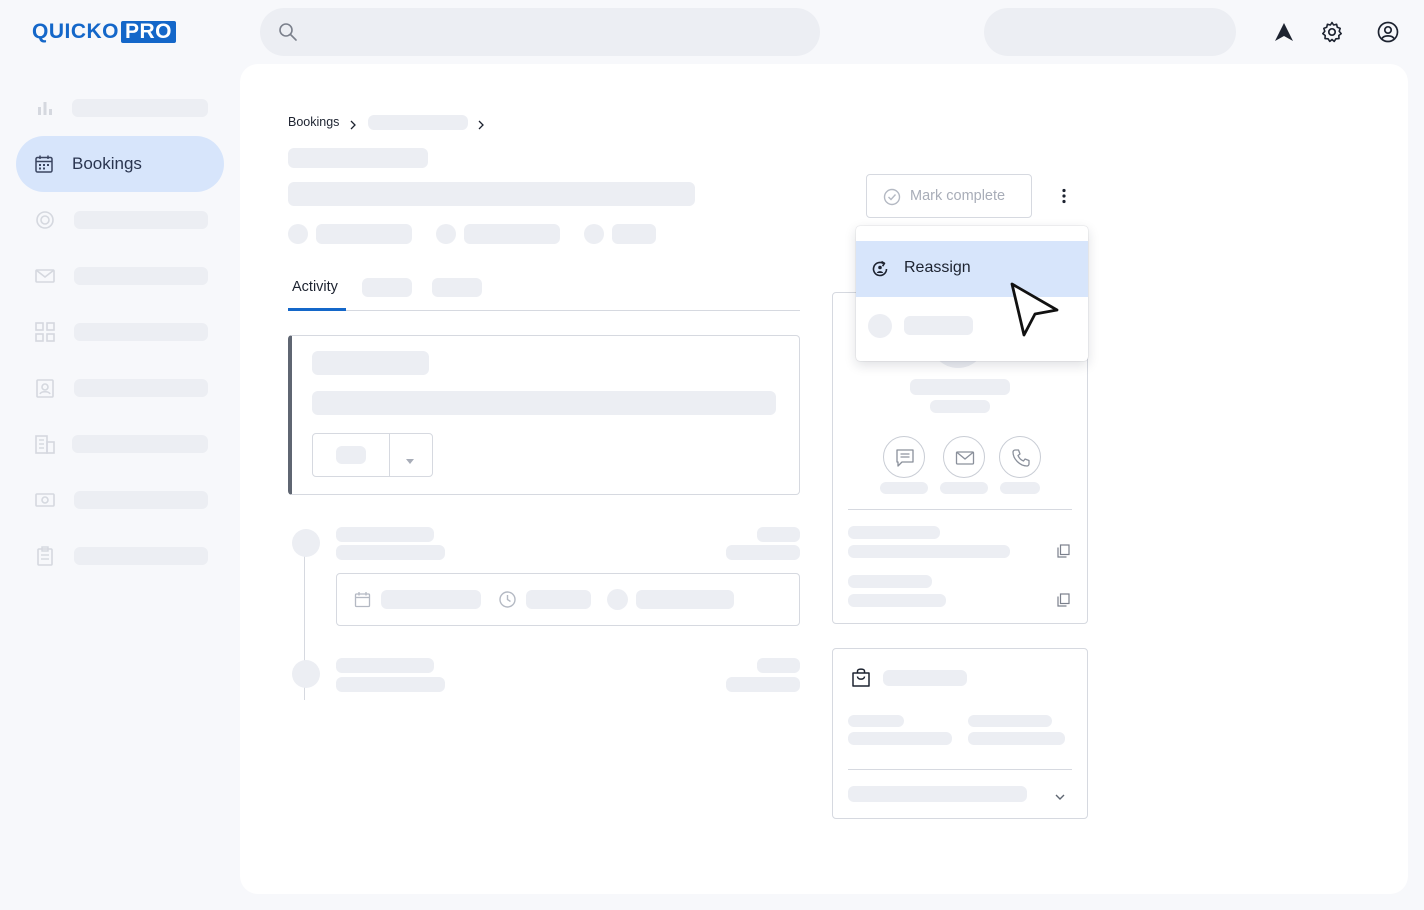  I want to click on detail-avatar-placeholder, so click(617, 599).